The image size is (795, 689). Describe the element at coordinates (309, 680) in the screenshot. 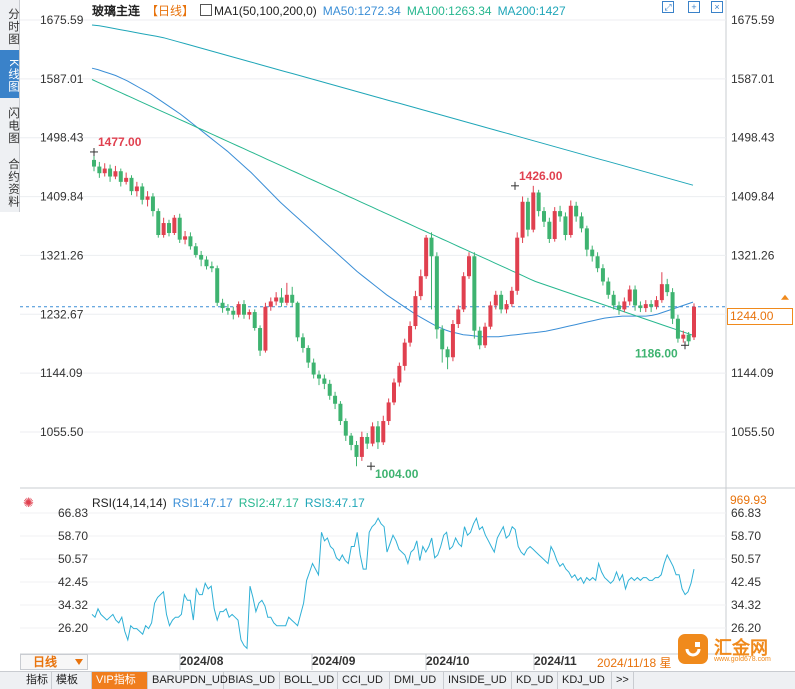

I see `toolbar-tab: BOLL_UD` at that location.